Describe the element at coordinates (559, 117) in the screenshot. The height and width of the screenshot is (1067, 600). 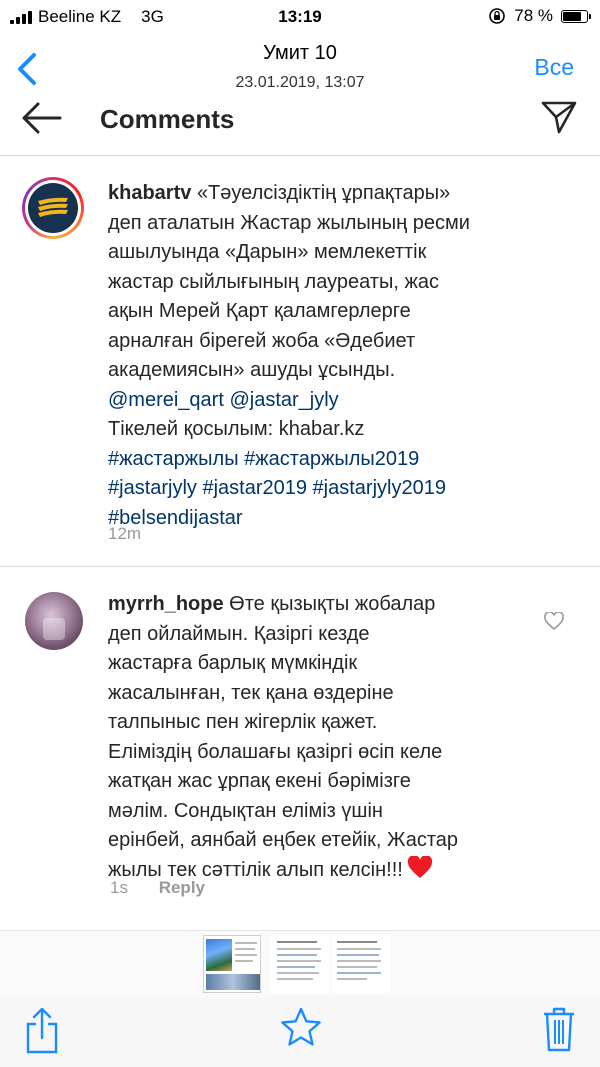
I see `send-icon` at that location.